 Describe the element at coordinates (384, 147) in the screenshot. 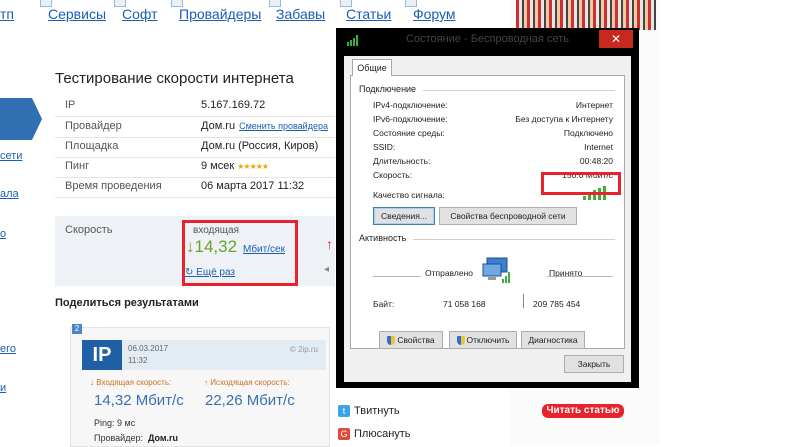

I see `status-key: SSID:` at that location.